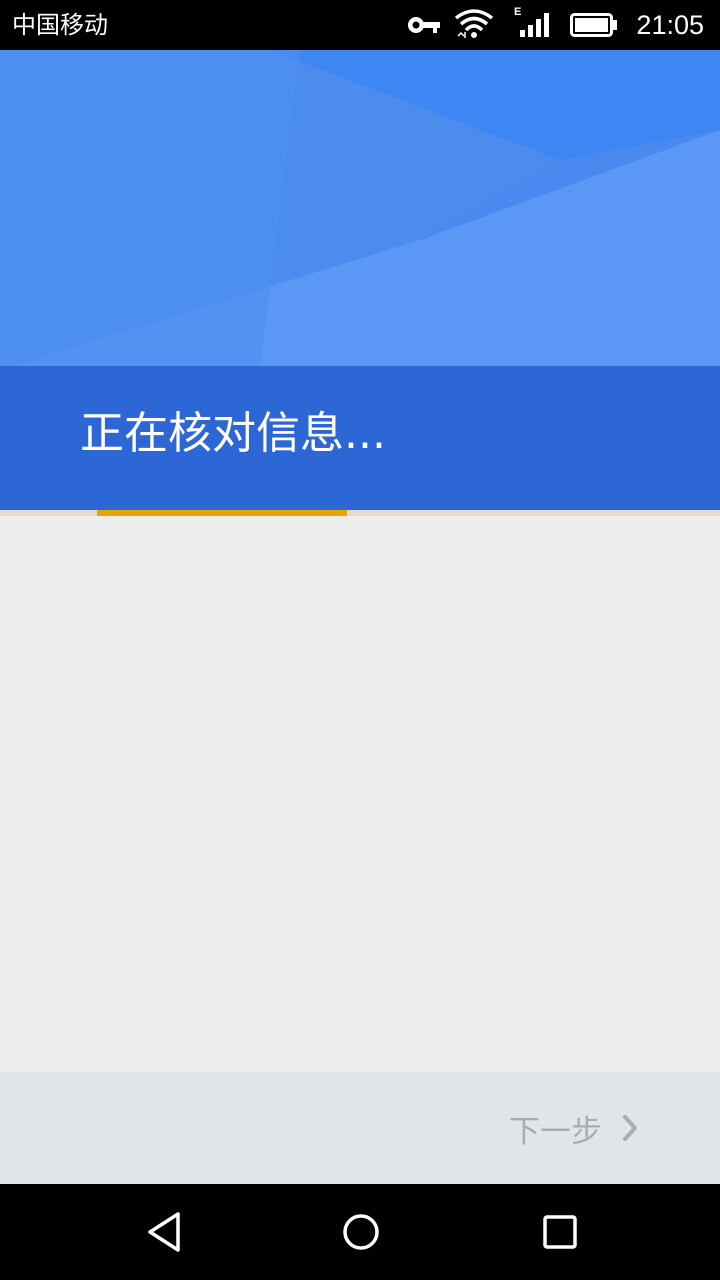  I want to click on footer-bar, so click(360, 1128).